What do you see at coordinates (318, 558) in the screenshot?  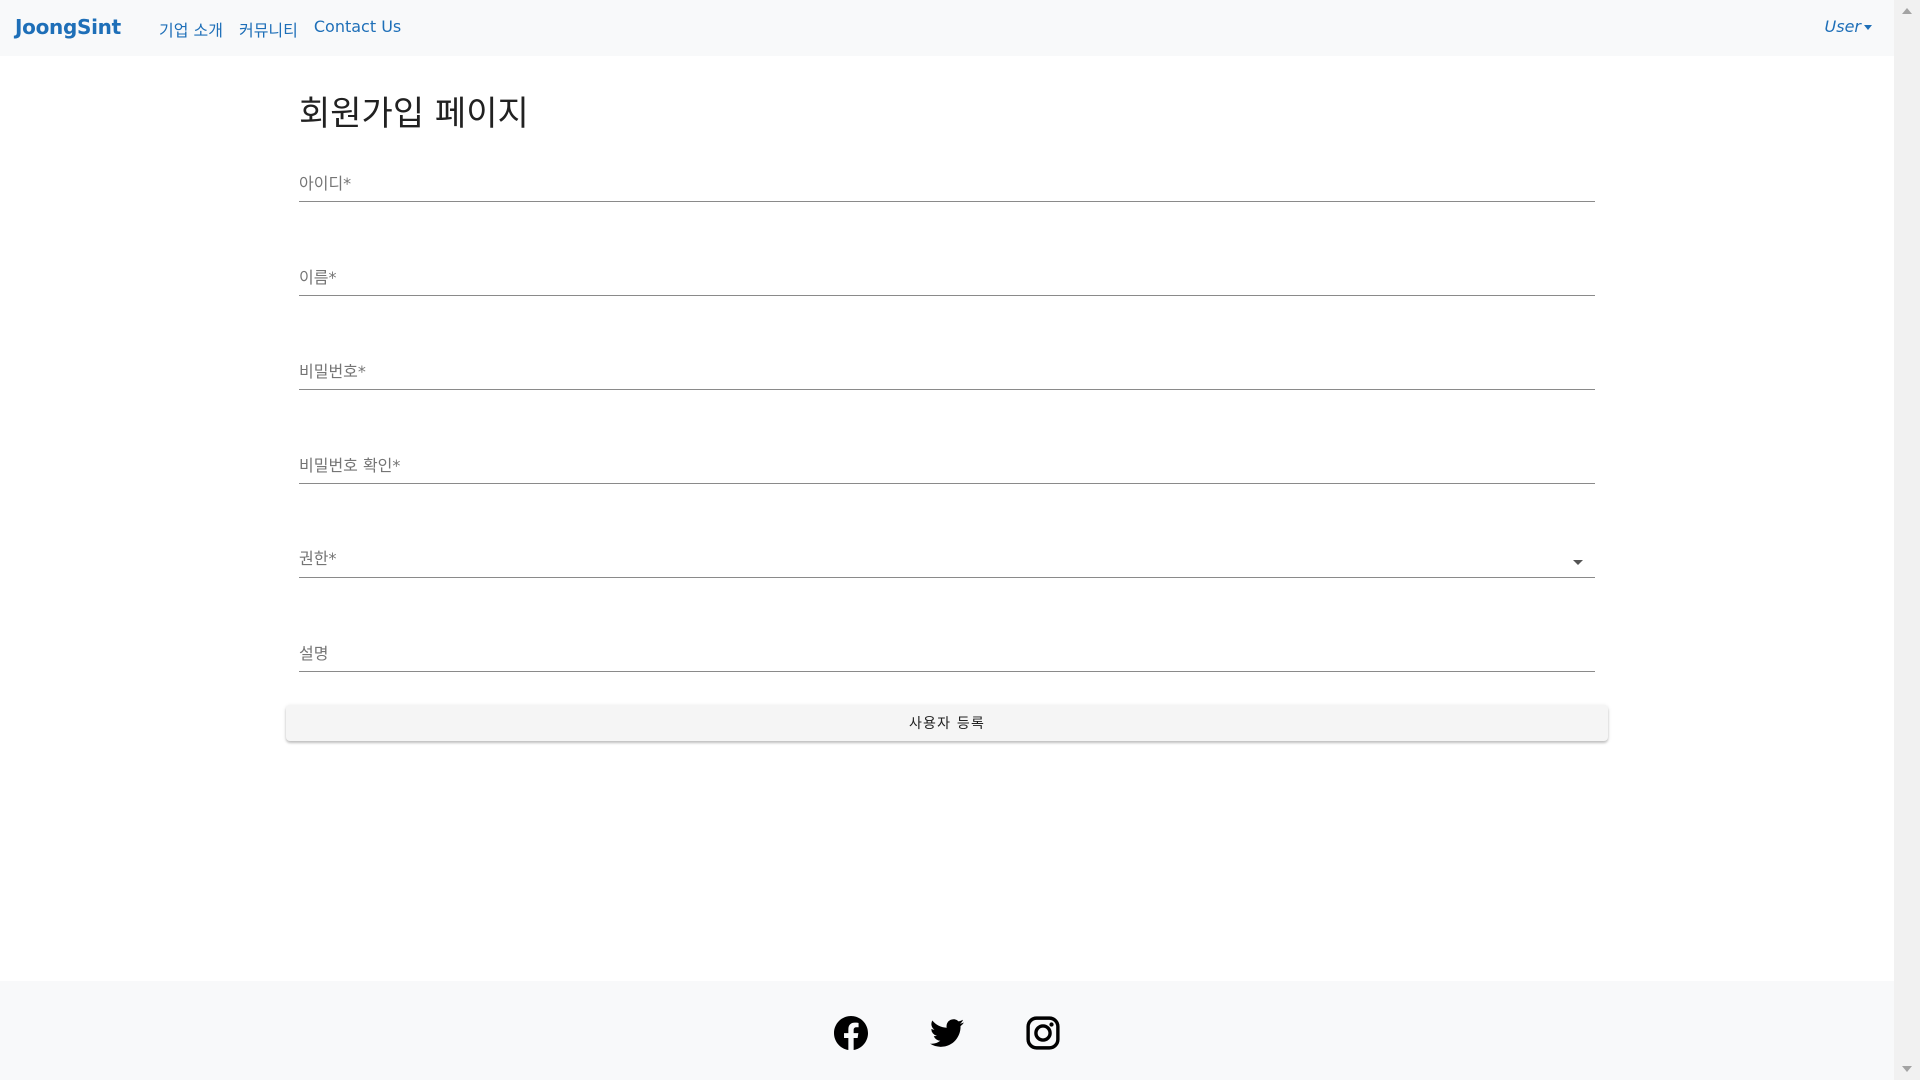 I see `role-select-label: 권한*` at bounding box center [318, 558].